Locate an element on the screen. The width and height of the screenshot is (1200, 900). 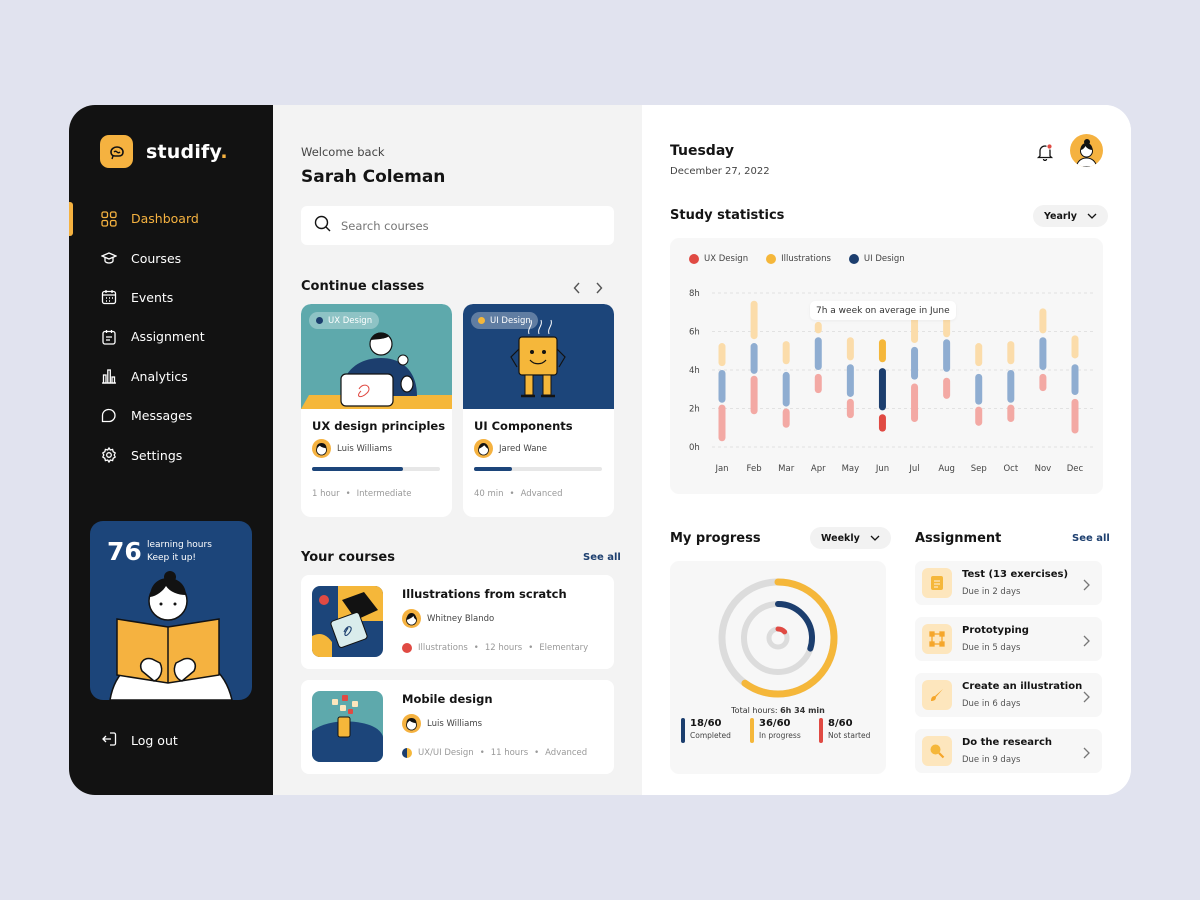
sidebar-item-events: Events is located at coordinates (171, 297).